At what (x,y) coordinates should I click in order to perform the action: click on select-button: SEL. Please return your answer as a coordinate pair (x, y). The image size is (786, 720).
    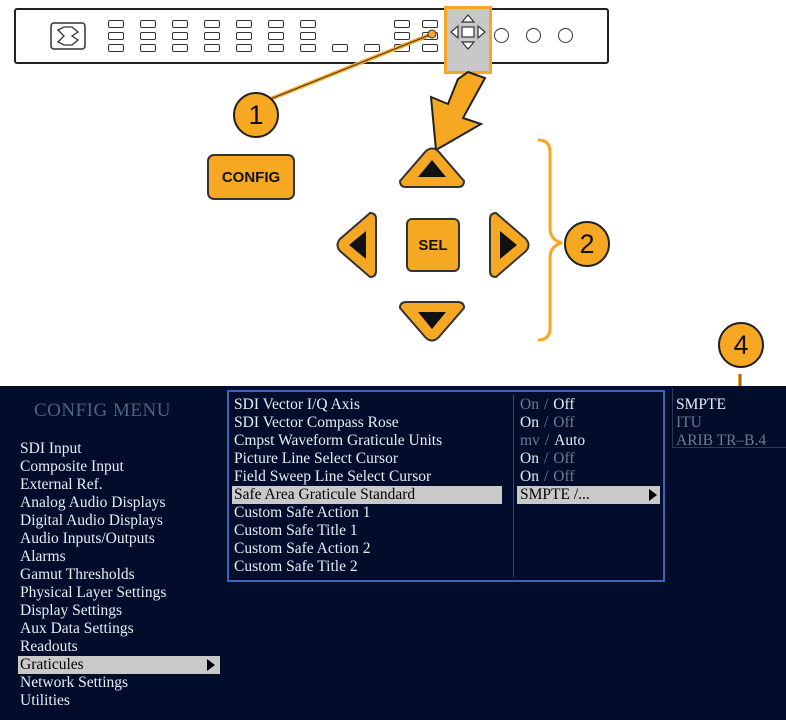
    Looking at the image, I should click on (433, 245).